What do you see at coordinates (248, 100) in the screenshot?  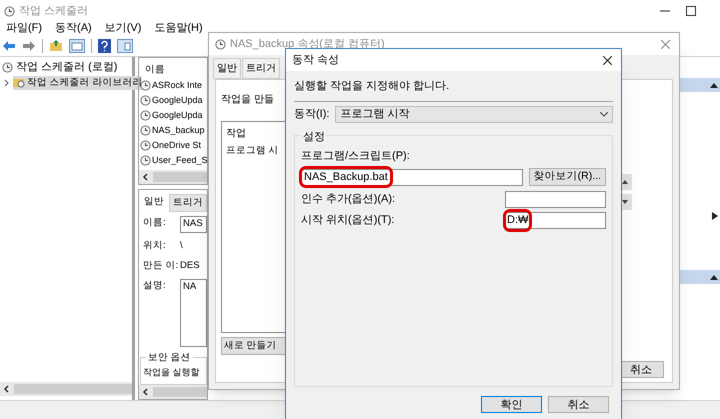 I see `intro-text: 작업을 만들` at bounding box center [248, 100].